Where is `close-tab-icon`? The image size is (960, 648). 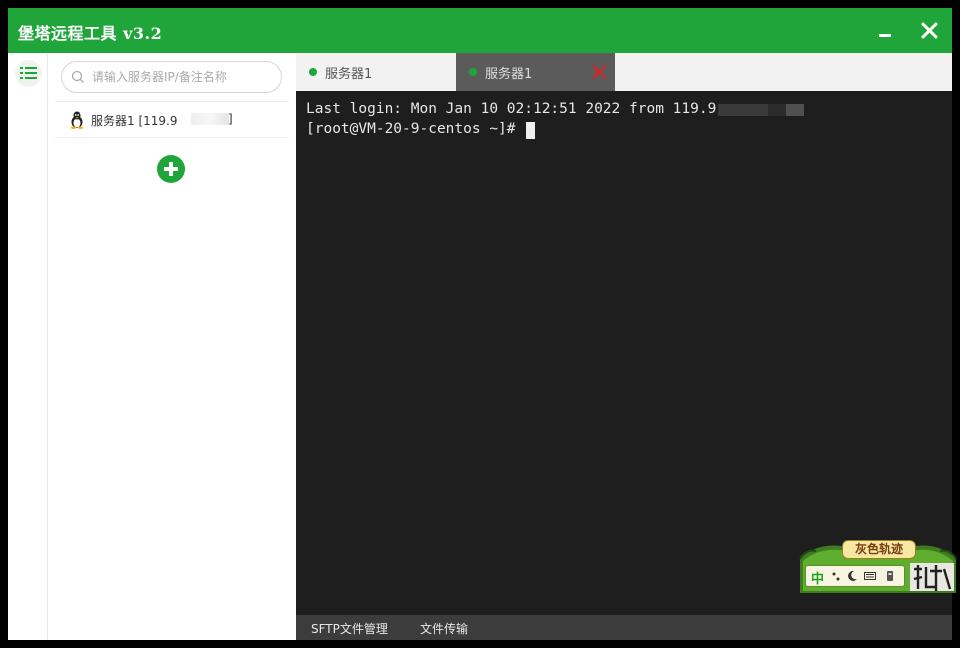 close-tab-icon is located at coordinates (599, 72).